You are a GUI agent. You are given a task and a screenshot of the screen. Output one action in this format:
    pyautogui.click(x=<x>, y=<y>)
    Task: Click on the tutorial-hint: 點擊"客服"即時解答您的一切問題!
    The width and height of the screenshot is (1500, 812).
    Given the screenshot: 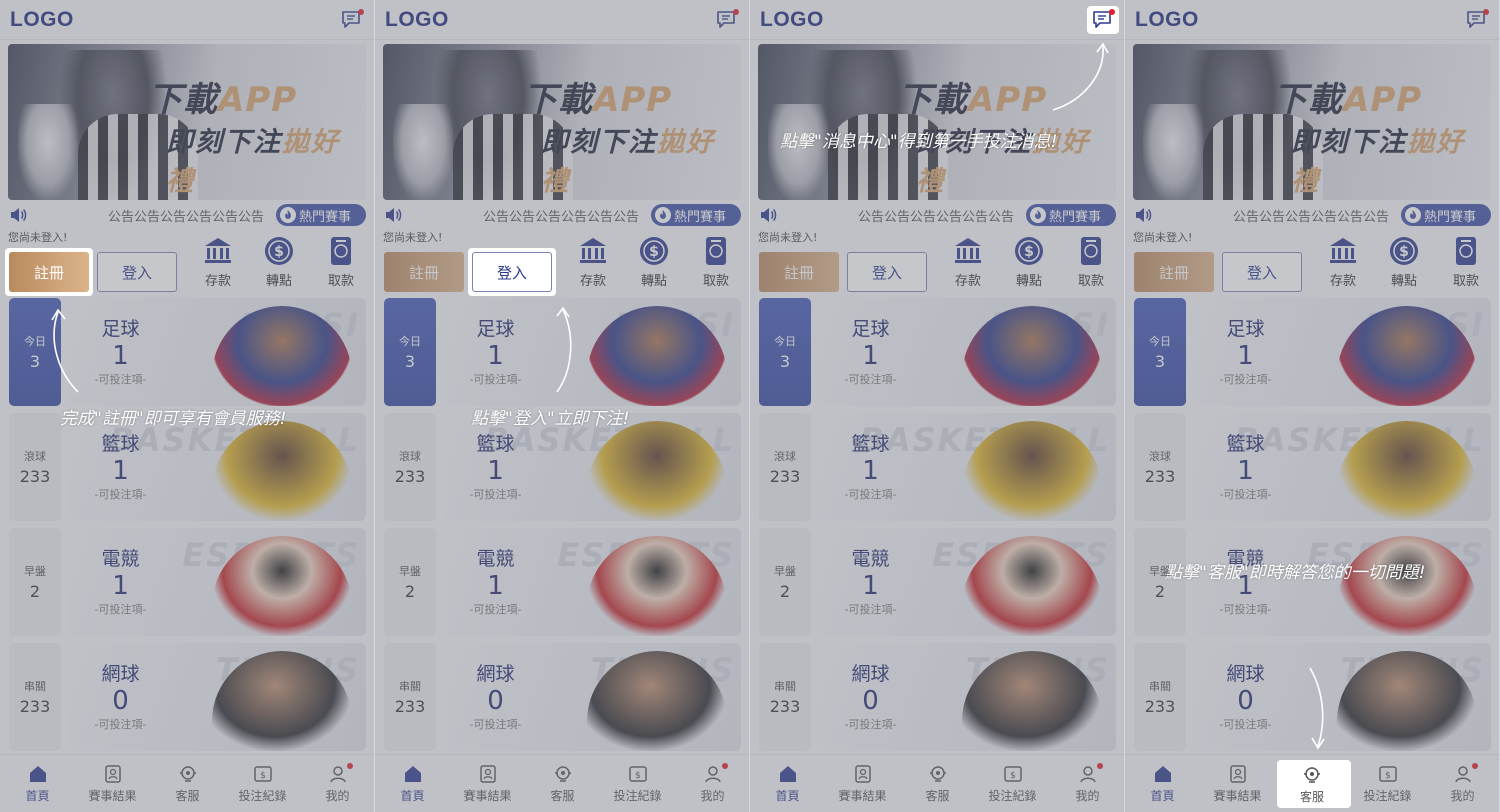 What is the action you would take?
    pyautogui.click(x=1295, y=573)
    